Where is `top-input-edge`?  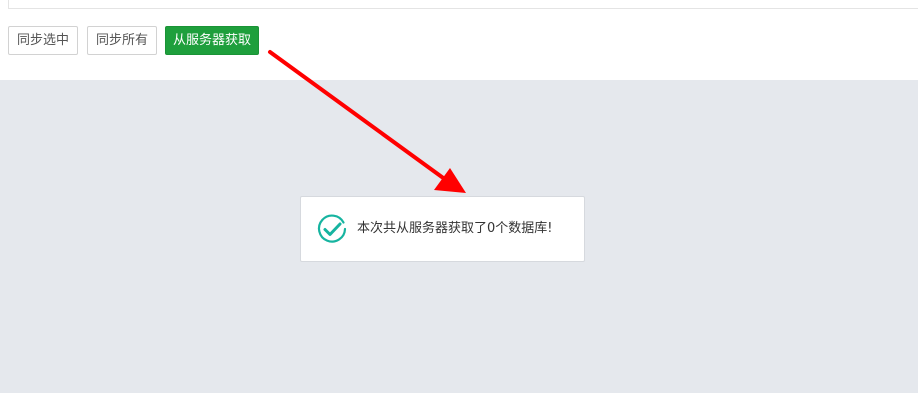 top-input-edge is located at coordinates (463, 4).